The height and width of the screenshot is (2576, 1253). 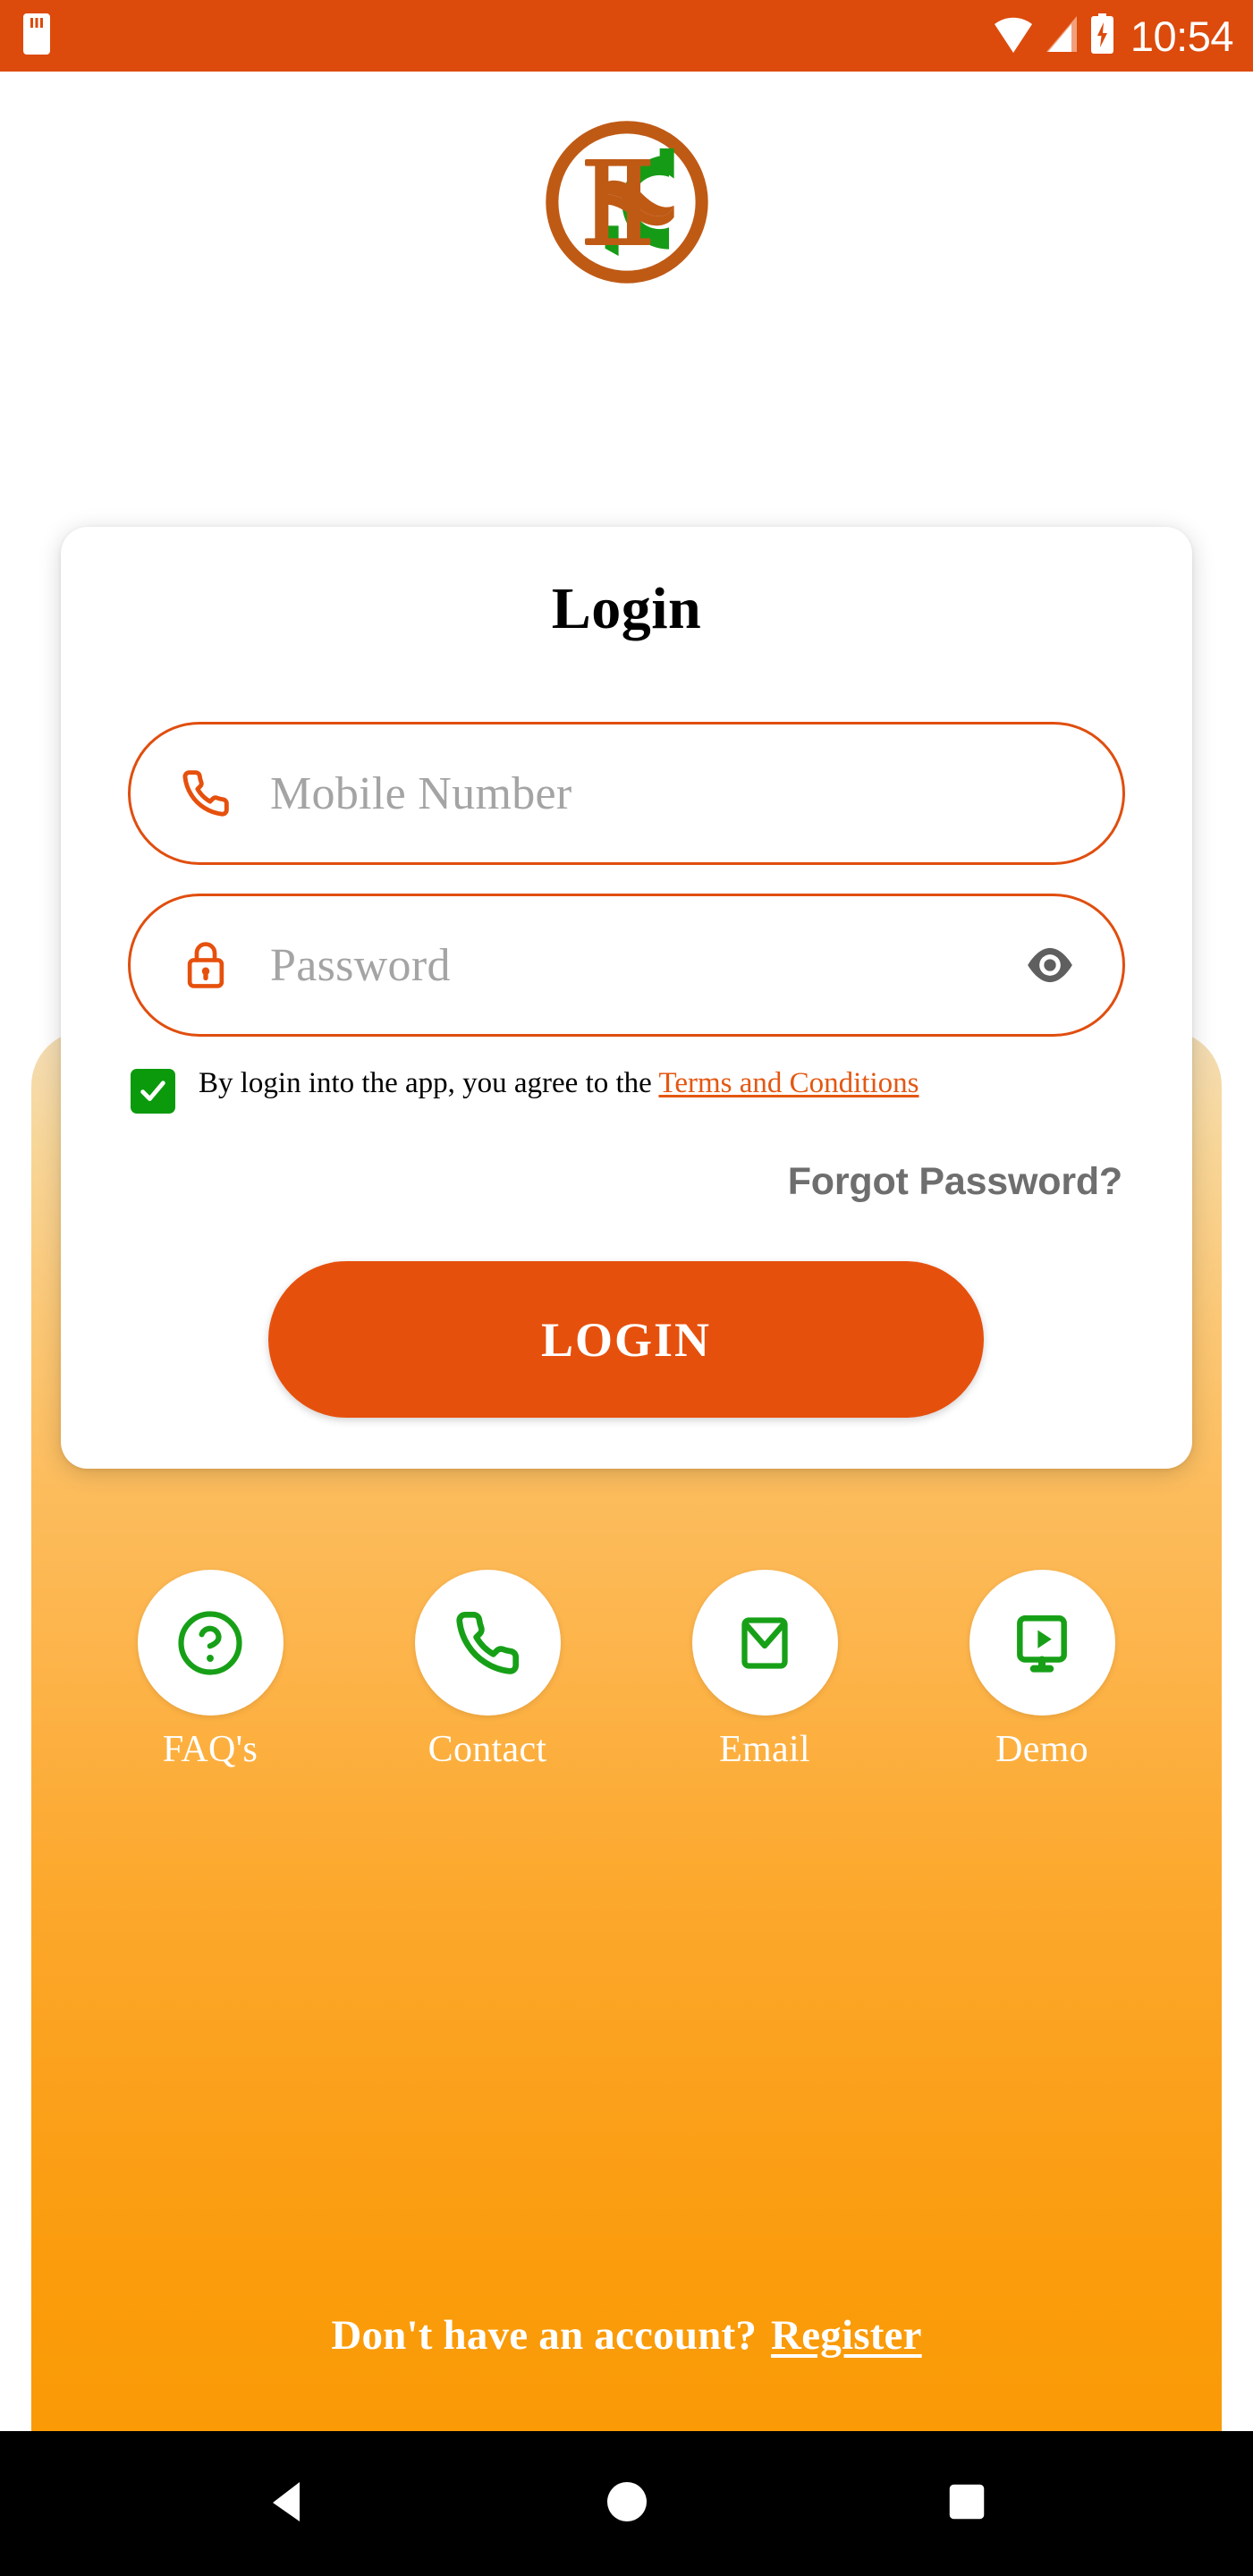 What do you see at coordinates (1182, 36) in the screenshot?
I see `status-bar-clock: 10:54` at bounding box center [1182, 36].